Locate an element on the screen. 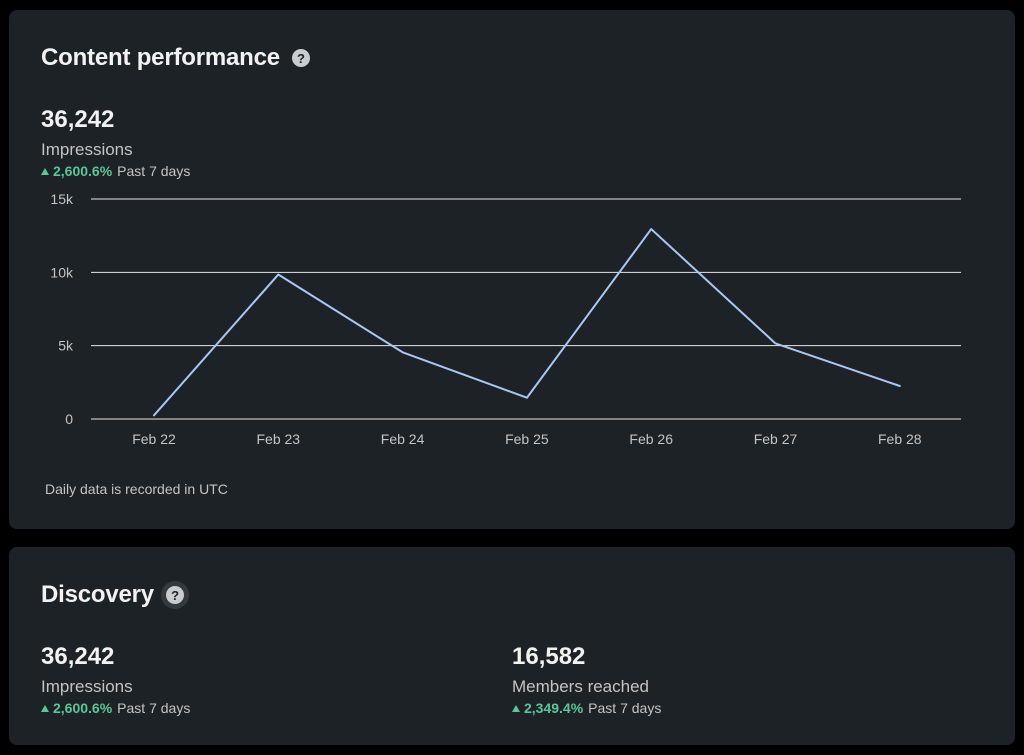 This screenshot has width=1024, height=755. x-tick-label: Feb 25 is located at coordinates (527, 439).